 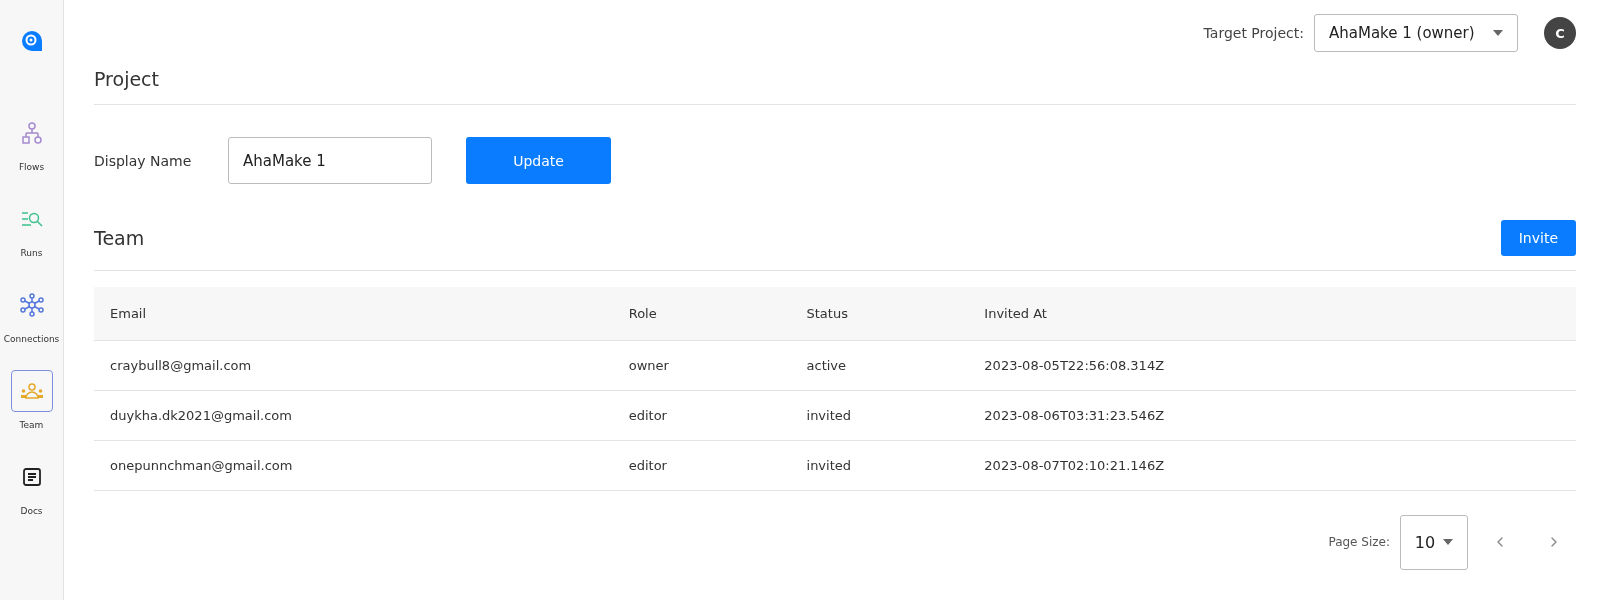 What do you see at coordinates (31, 425) in the screenshot?
I see `sidebar-label: Team` at bounding box center [31, 425].